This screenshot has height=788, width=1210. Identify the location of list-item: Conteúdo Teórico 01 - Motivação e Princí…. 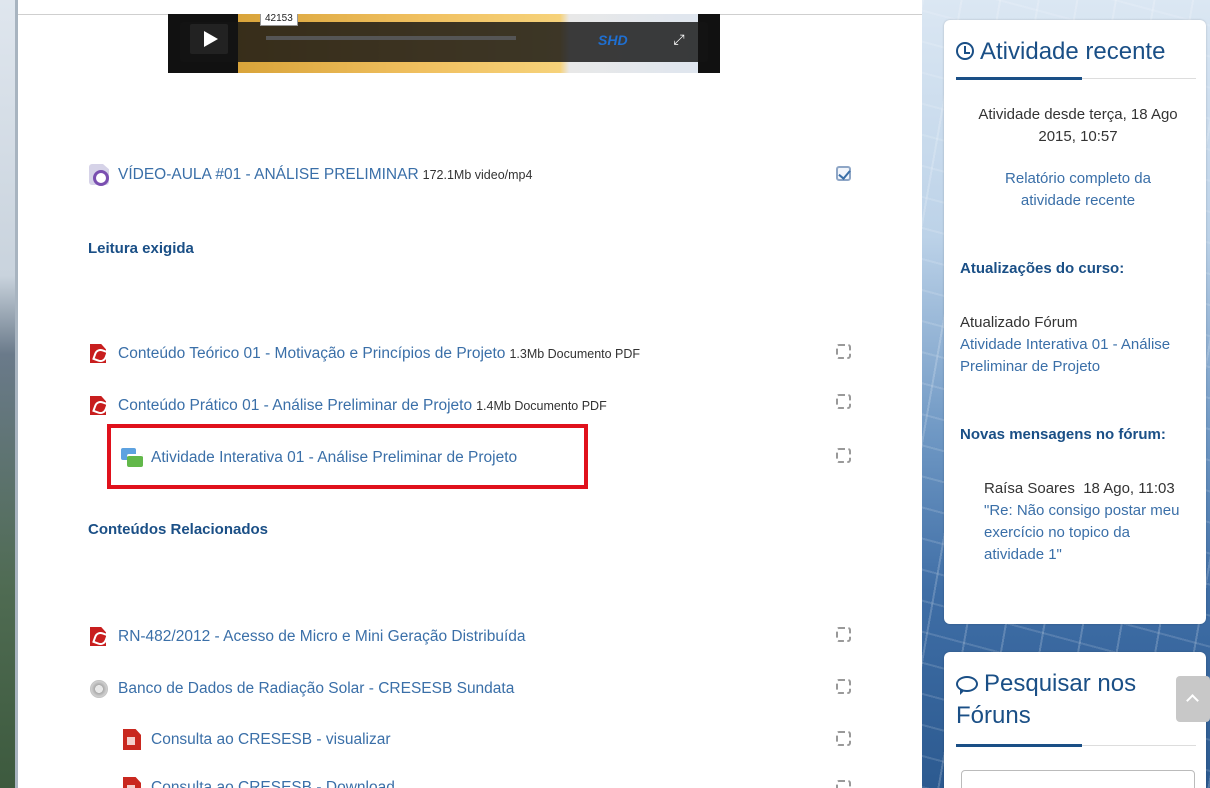
(364, 354).